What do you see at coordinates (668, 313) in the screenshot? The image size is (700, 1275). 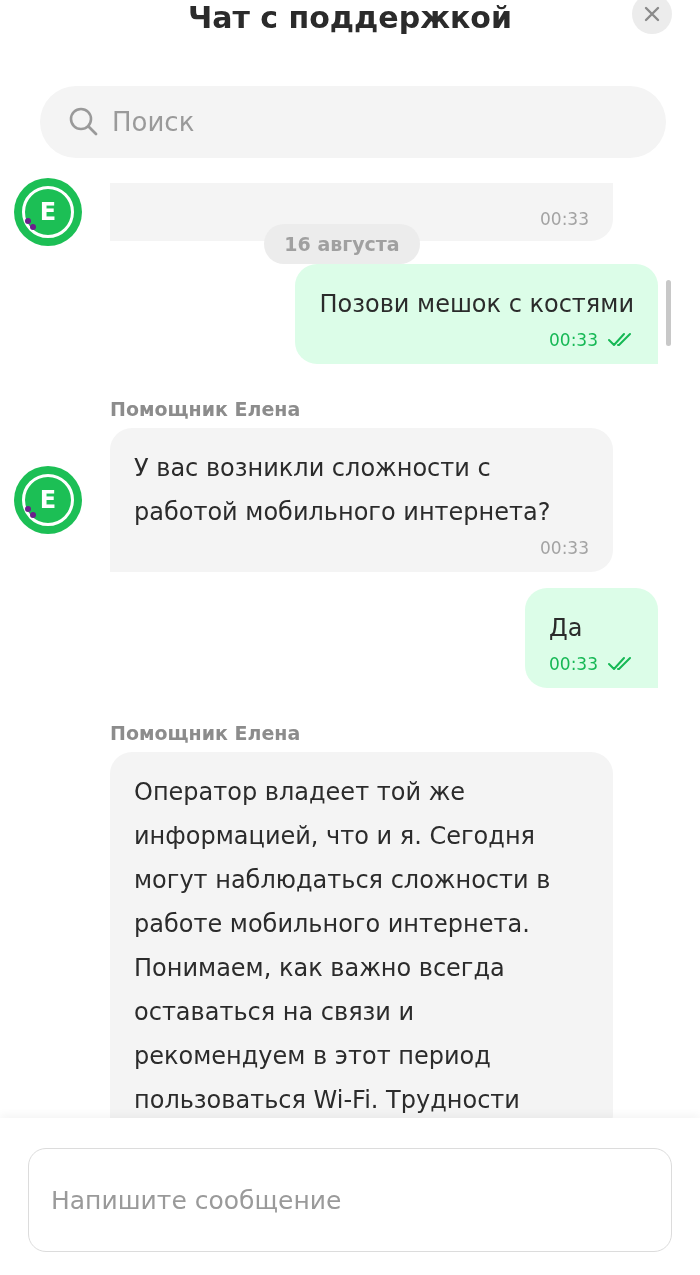 I see `scrollbar` at bounding box center [668, 313].